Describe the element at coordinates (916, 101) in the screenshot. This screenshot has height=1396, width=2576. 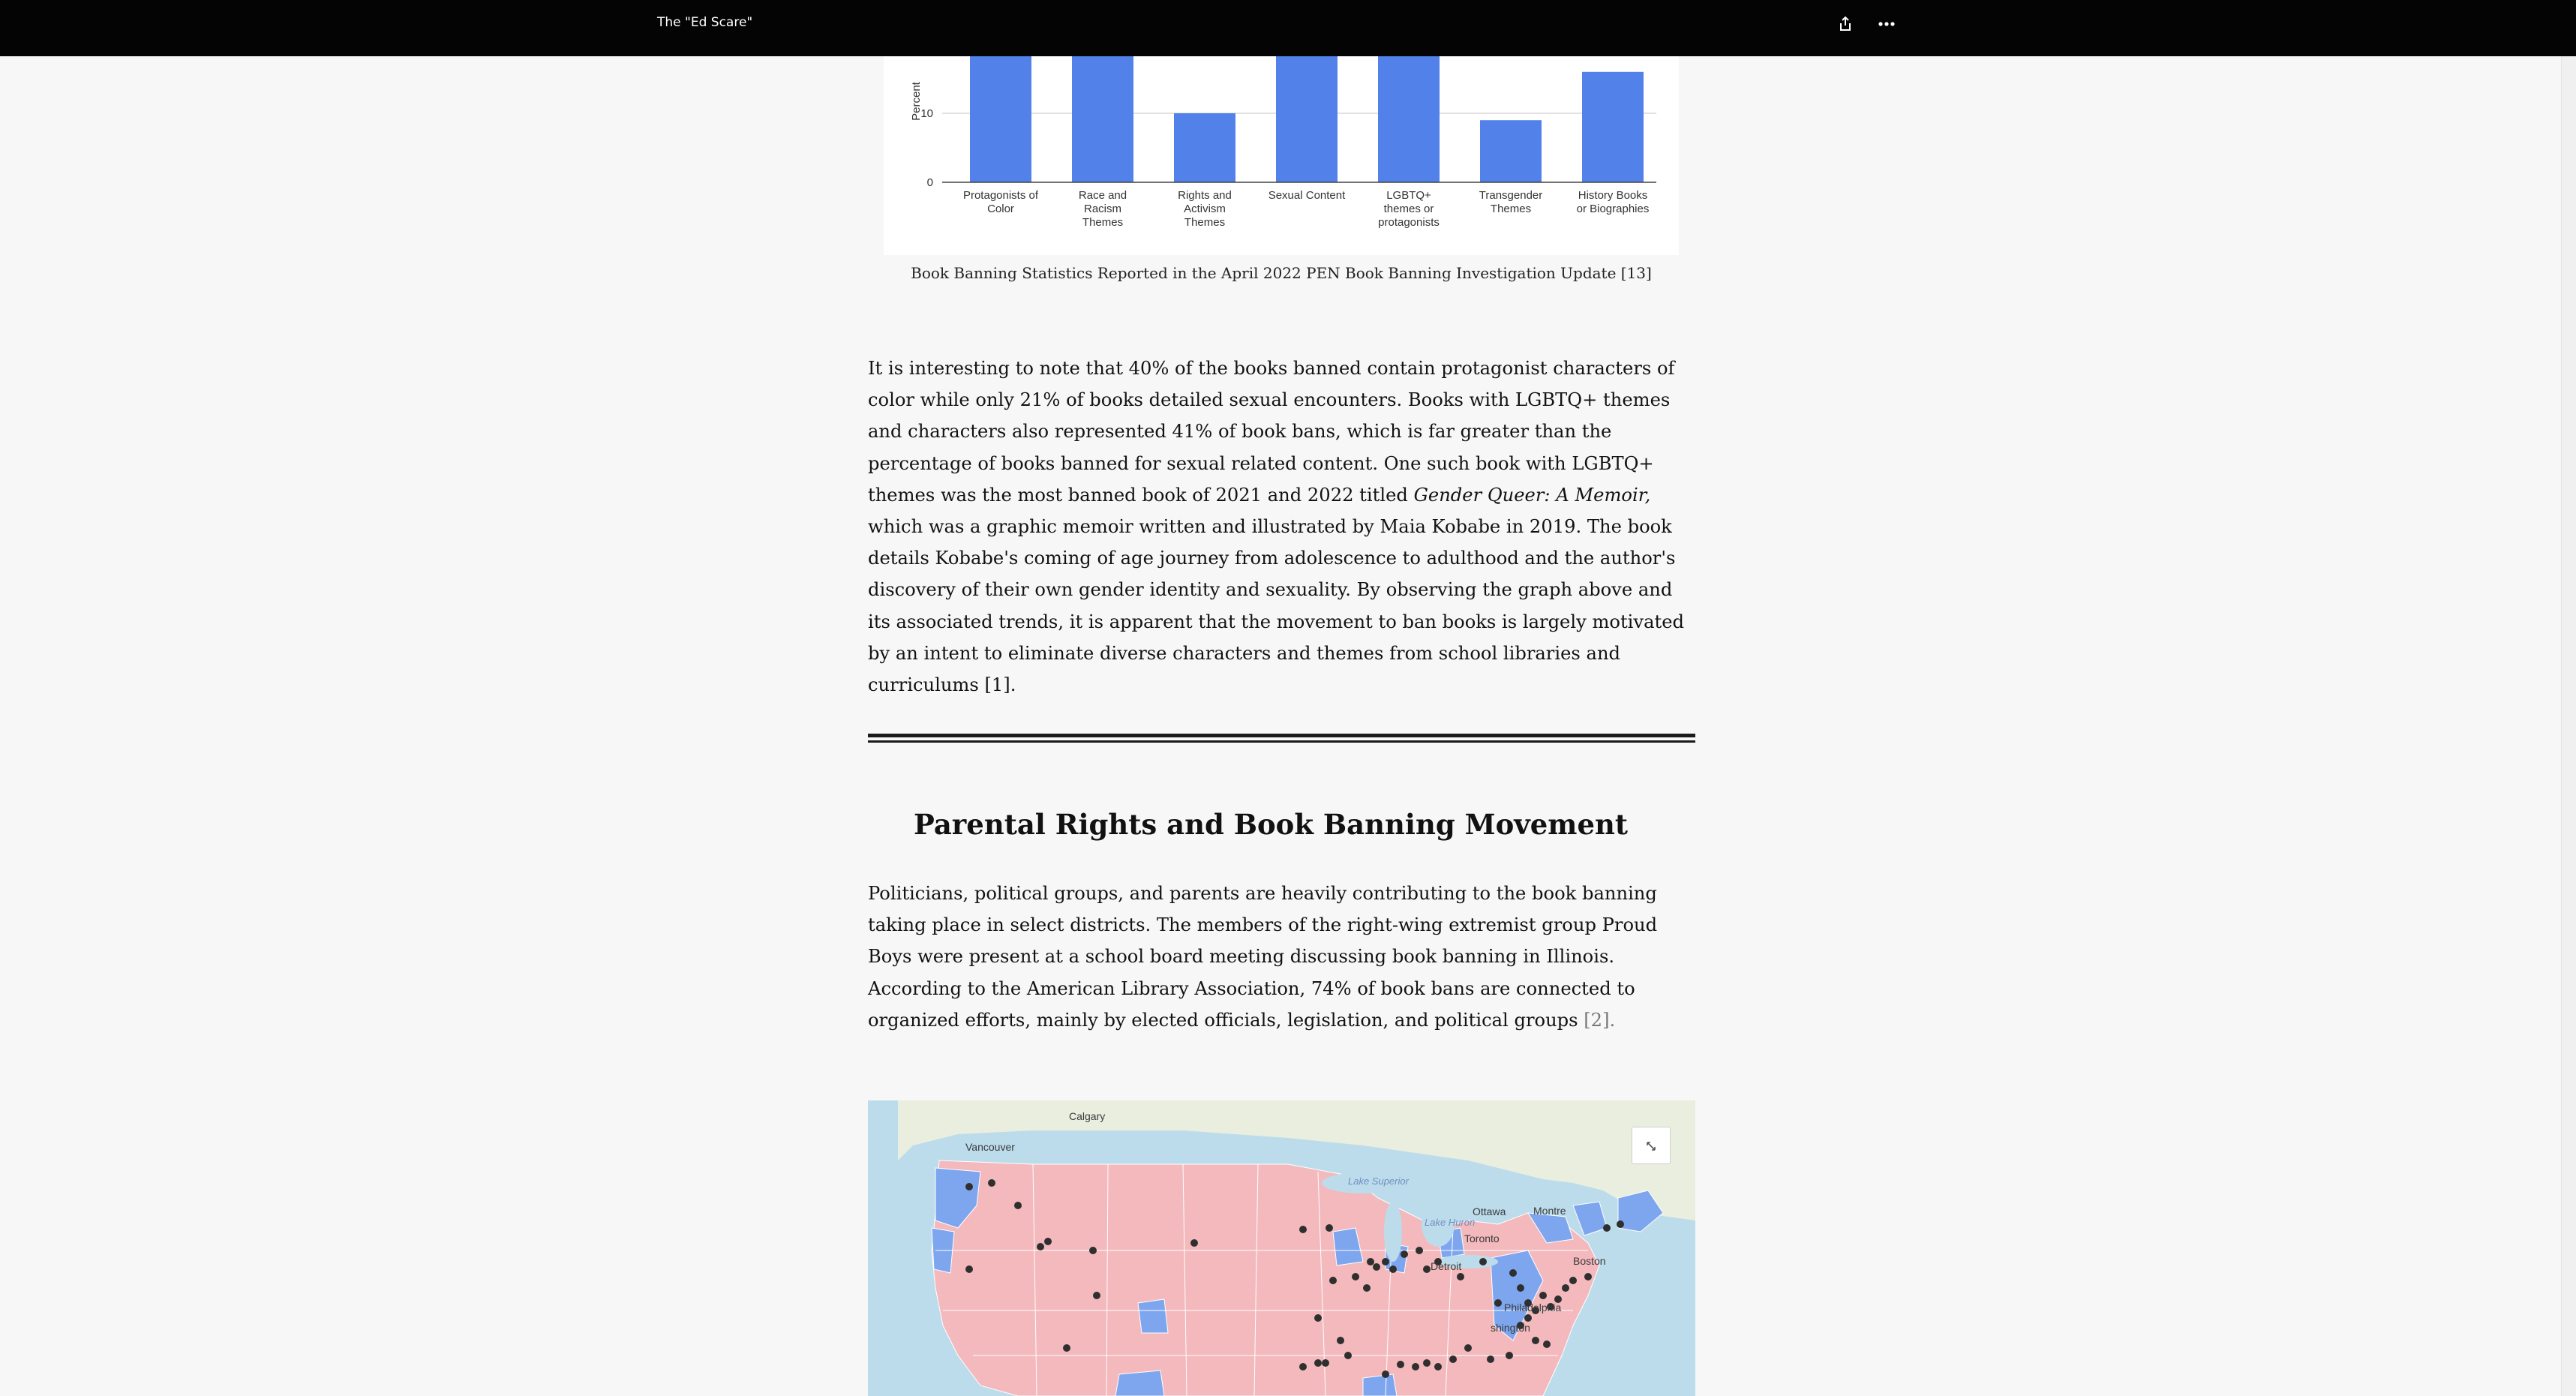
I see `y-axis-title: Percent` at that location.